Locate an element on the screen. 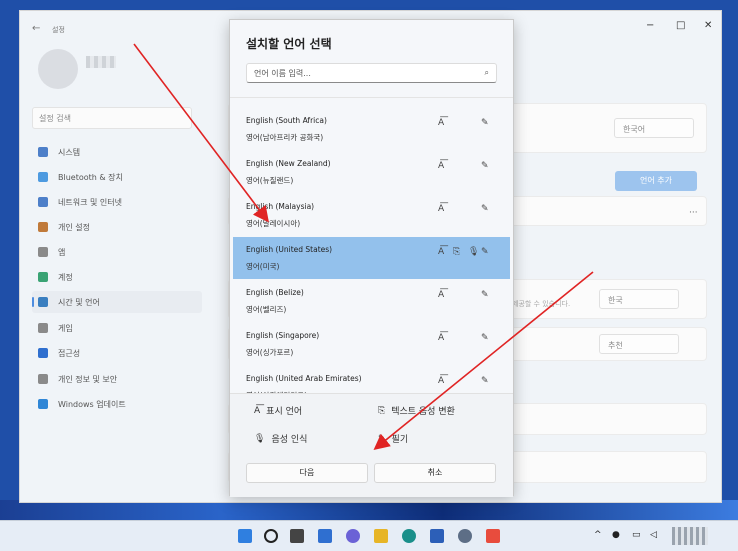  language-name-ko: 영어(말레이시아) is located at coordinates (273, 223).